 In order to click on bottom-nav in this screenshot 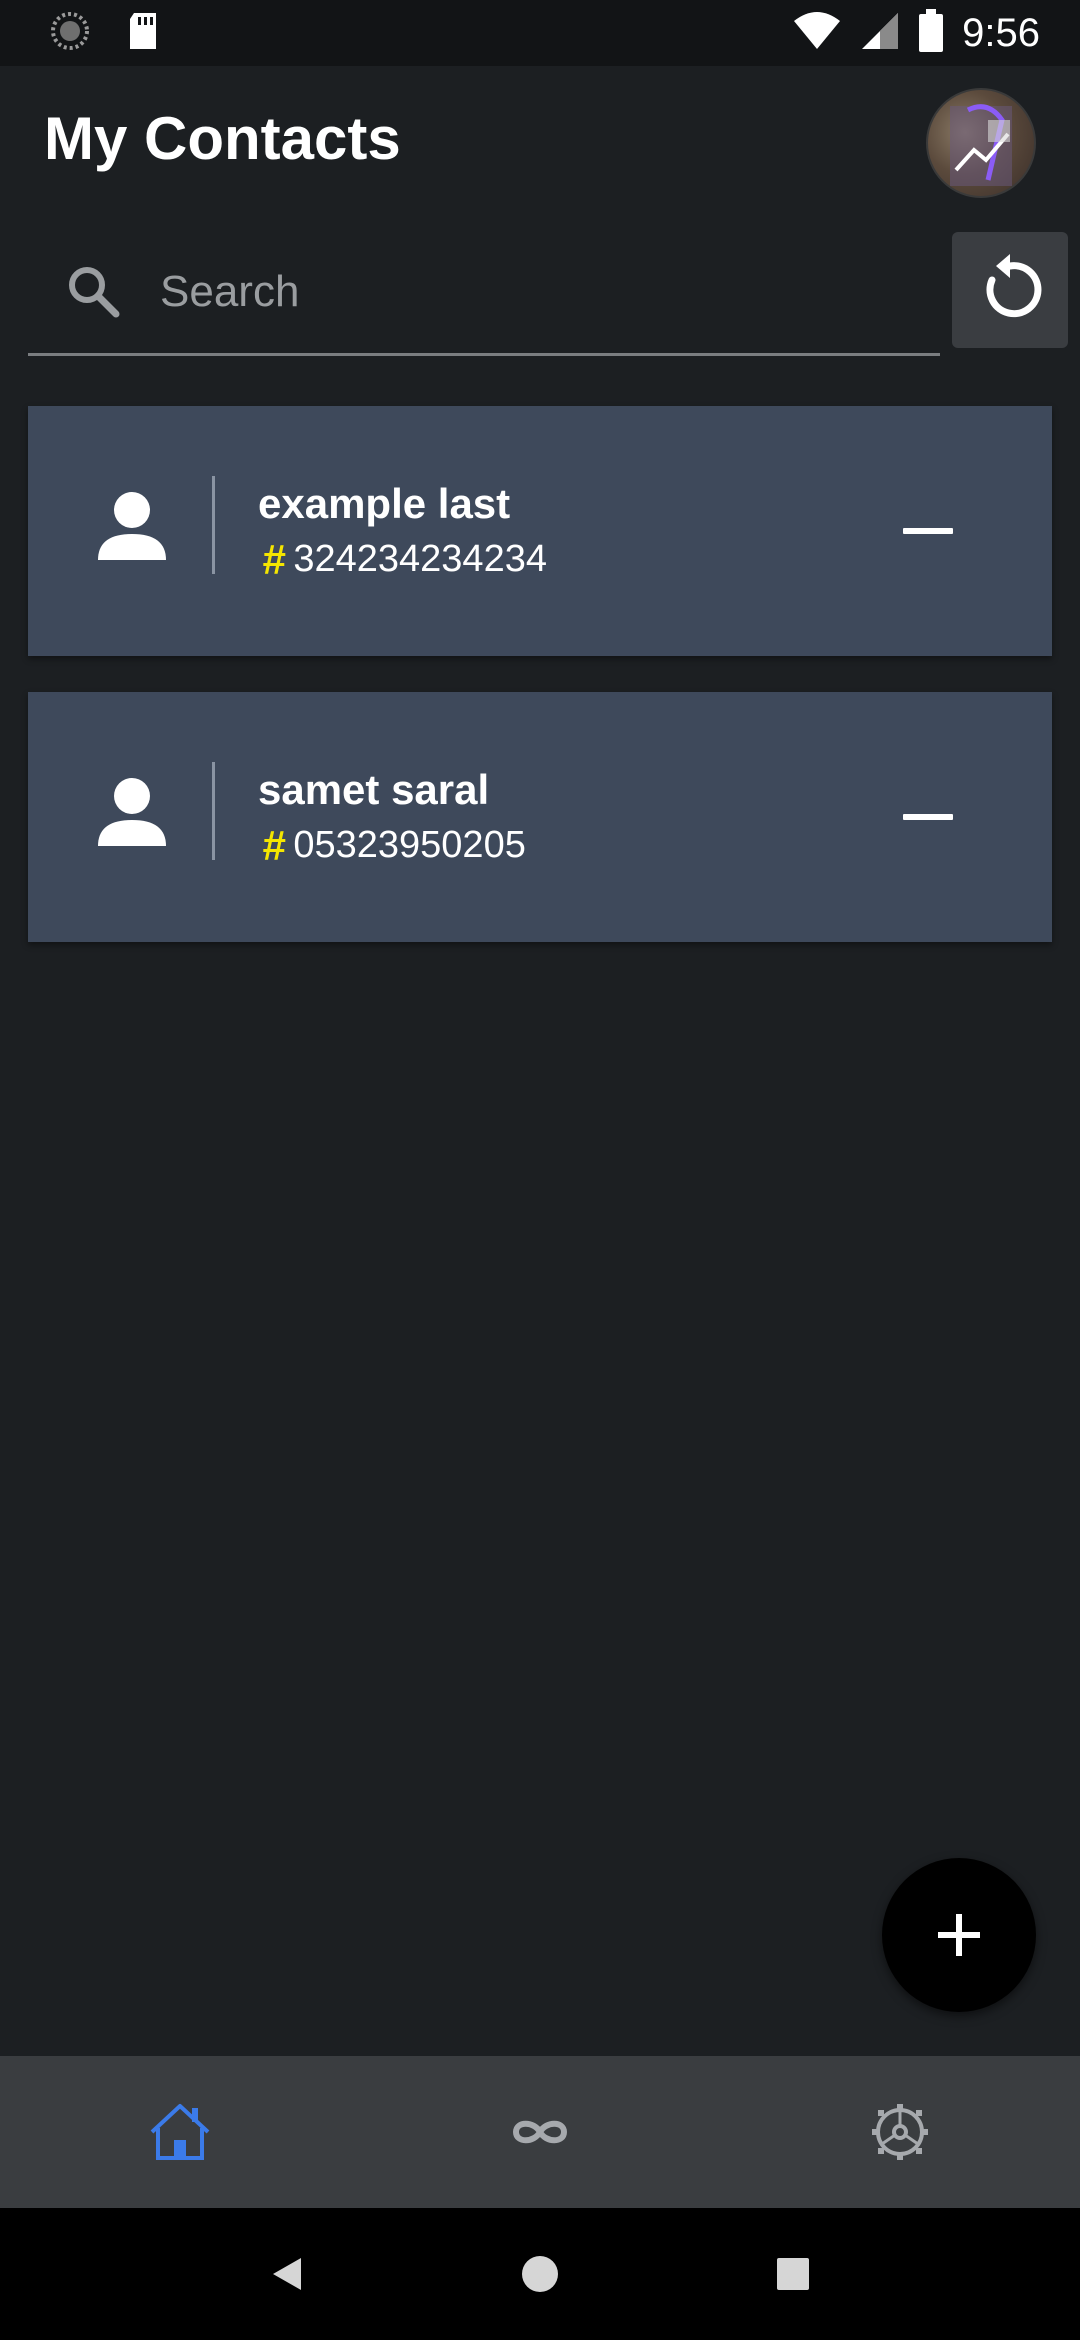, I will do `click(540, 2132)`.